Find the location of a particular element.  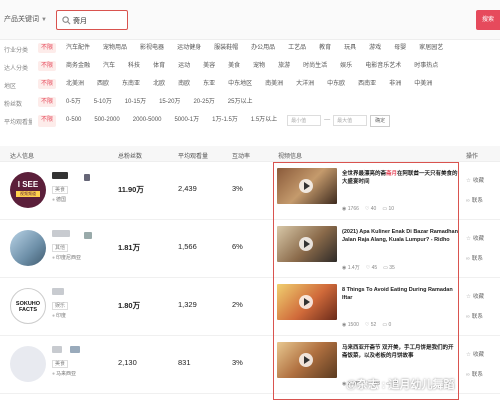

avatar: I SEE 视频频道 is located at coordinates (28, 190).